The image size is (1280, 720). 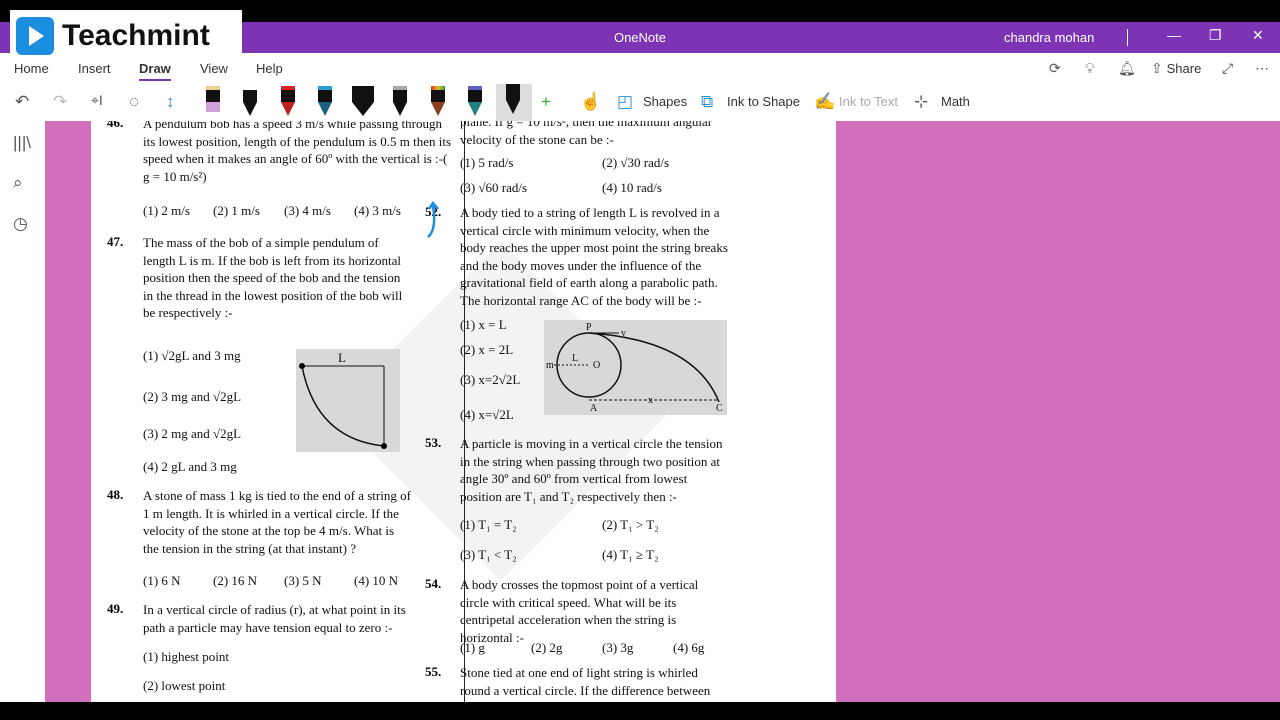 What do you see at coordinates (236, 210) in the screenshot?
I see `option: (2) 1 m/s` at bounding box center [236, 210].